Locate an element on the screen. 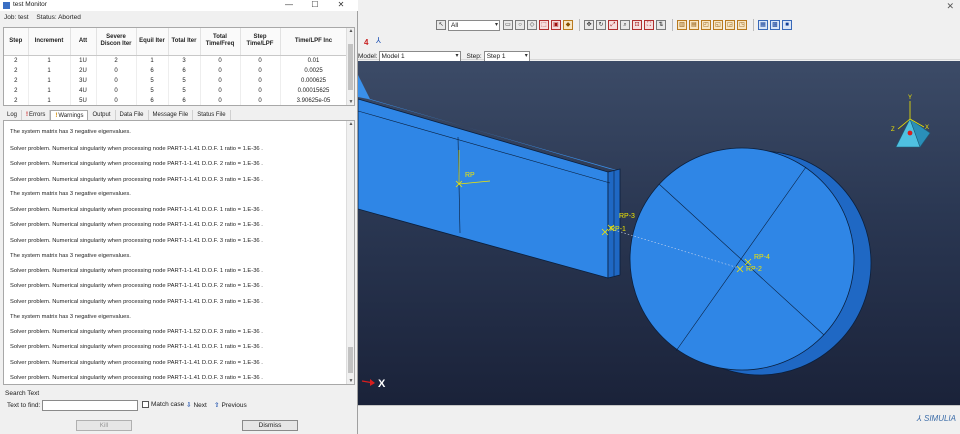 This screenshot has width=960, height=434. cycle-view-icon: ⇅ is located at coordinates (661, 25).